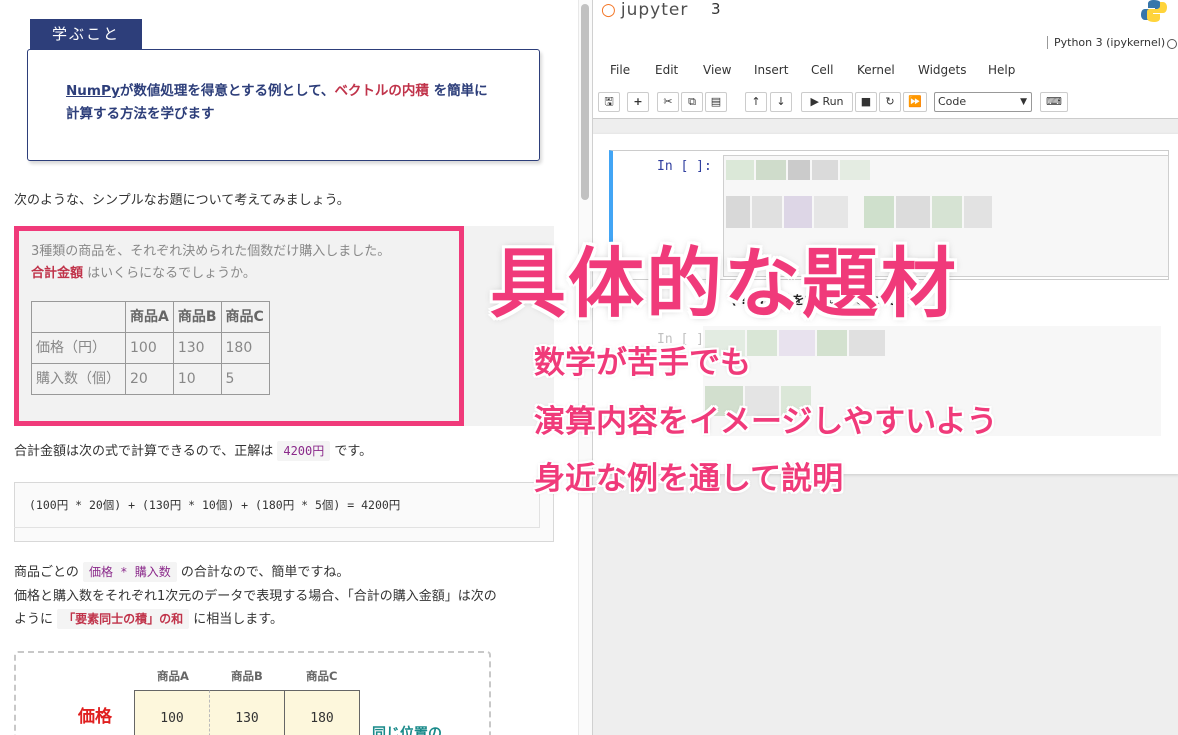 This screenshot has height=735, width=1178. I want to click on chevron-down-icon: ▼, so click(1023, 102).